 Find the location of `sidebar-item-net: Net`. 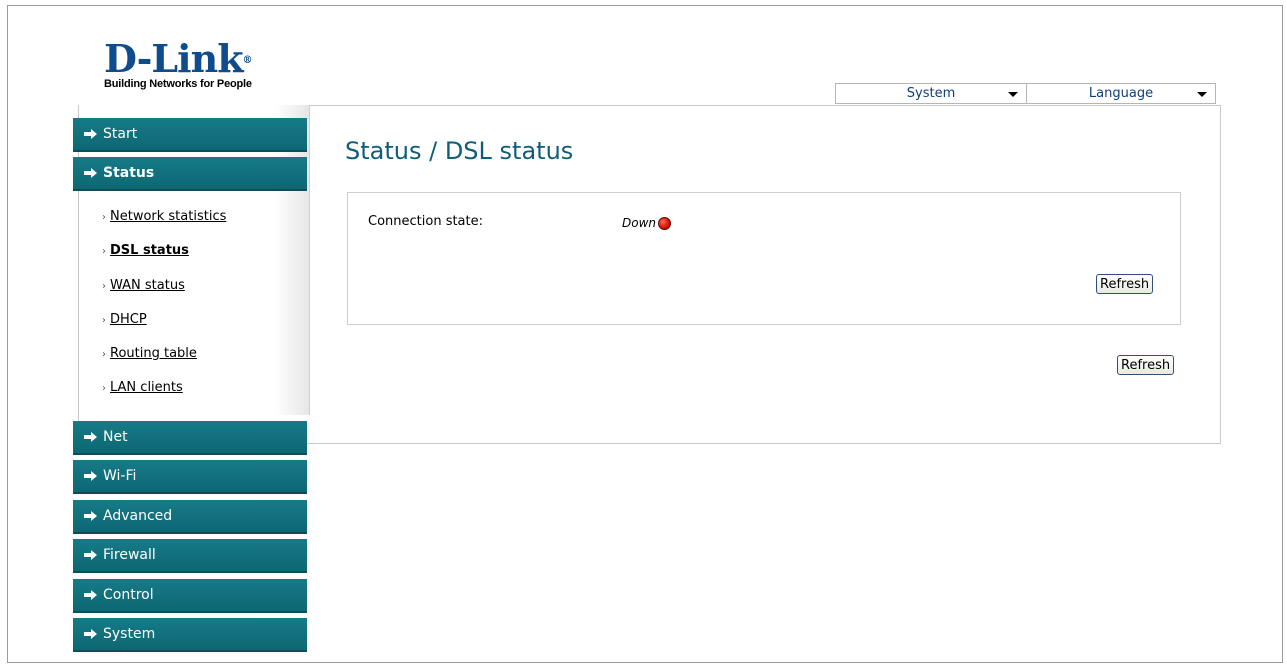

sidebar-item-net: Net is located at coordinates (190, 438).